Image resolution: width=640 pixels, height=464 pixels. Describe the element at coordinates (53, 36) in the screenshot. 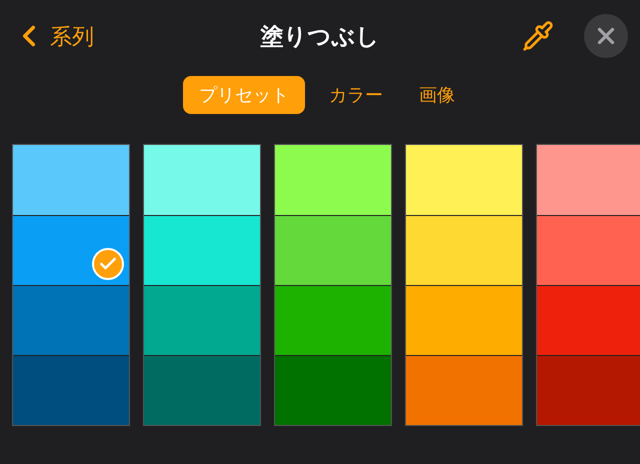

I see `back-button: 系列` at that location.